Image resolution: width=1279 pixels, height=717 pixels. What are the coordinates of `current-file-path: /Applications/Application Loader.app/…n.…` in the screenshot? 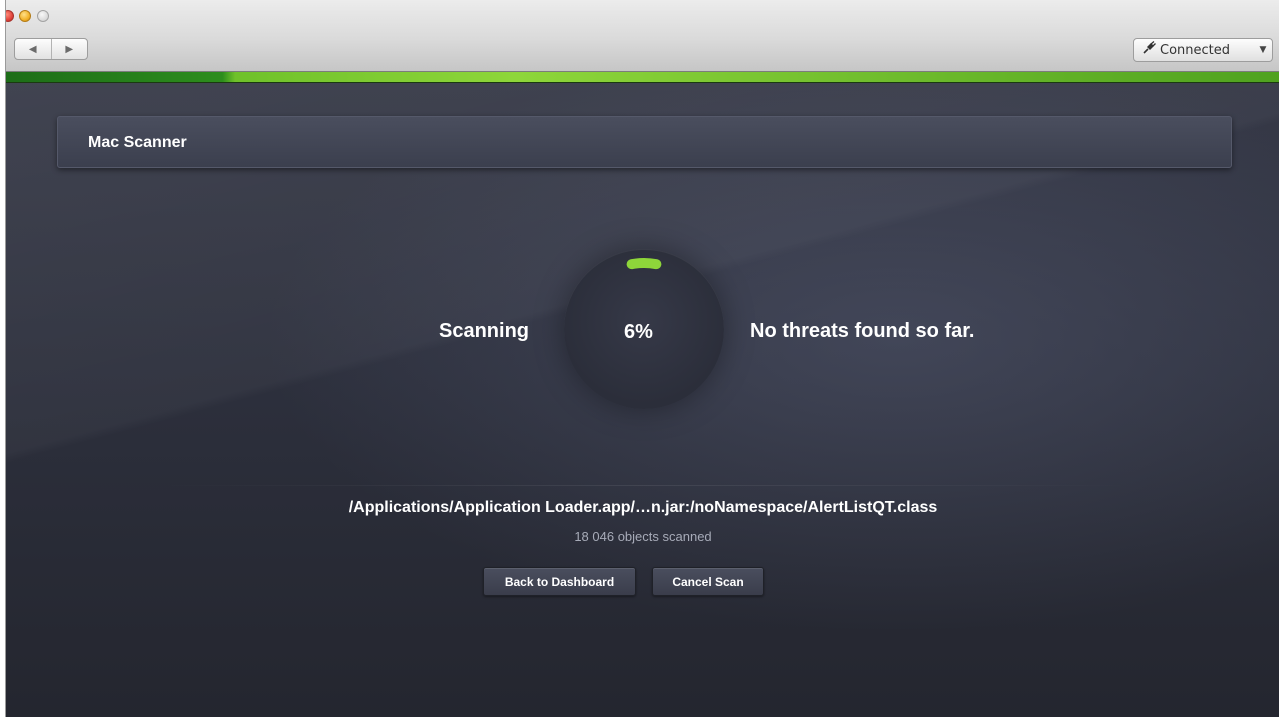 It's located at (643, 507).